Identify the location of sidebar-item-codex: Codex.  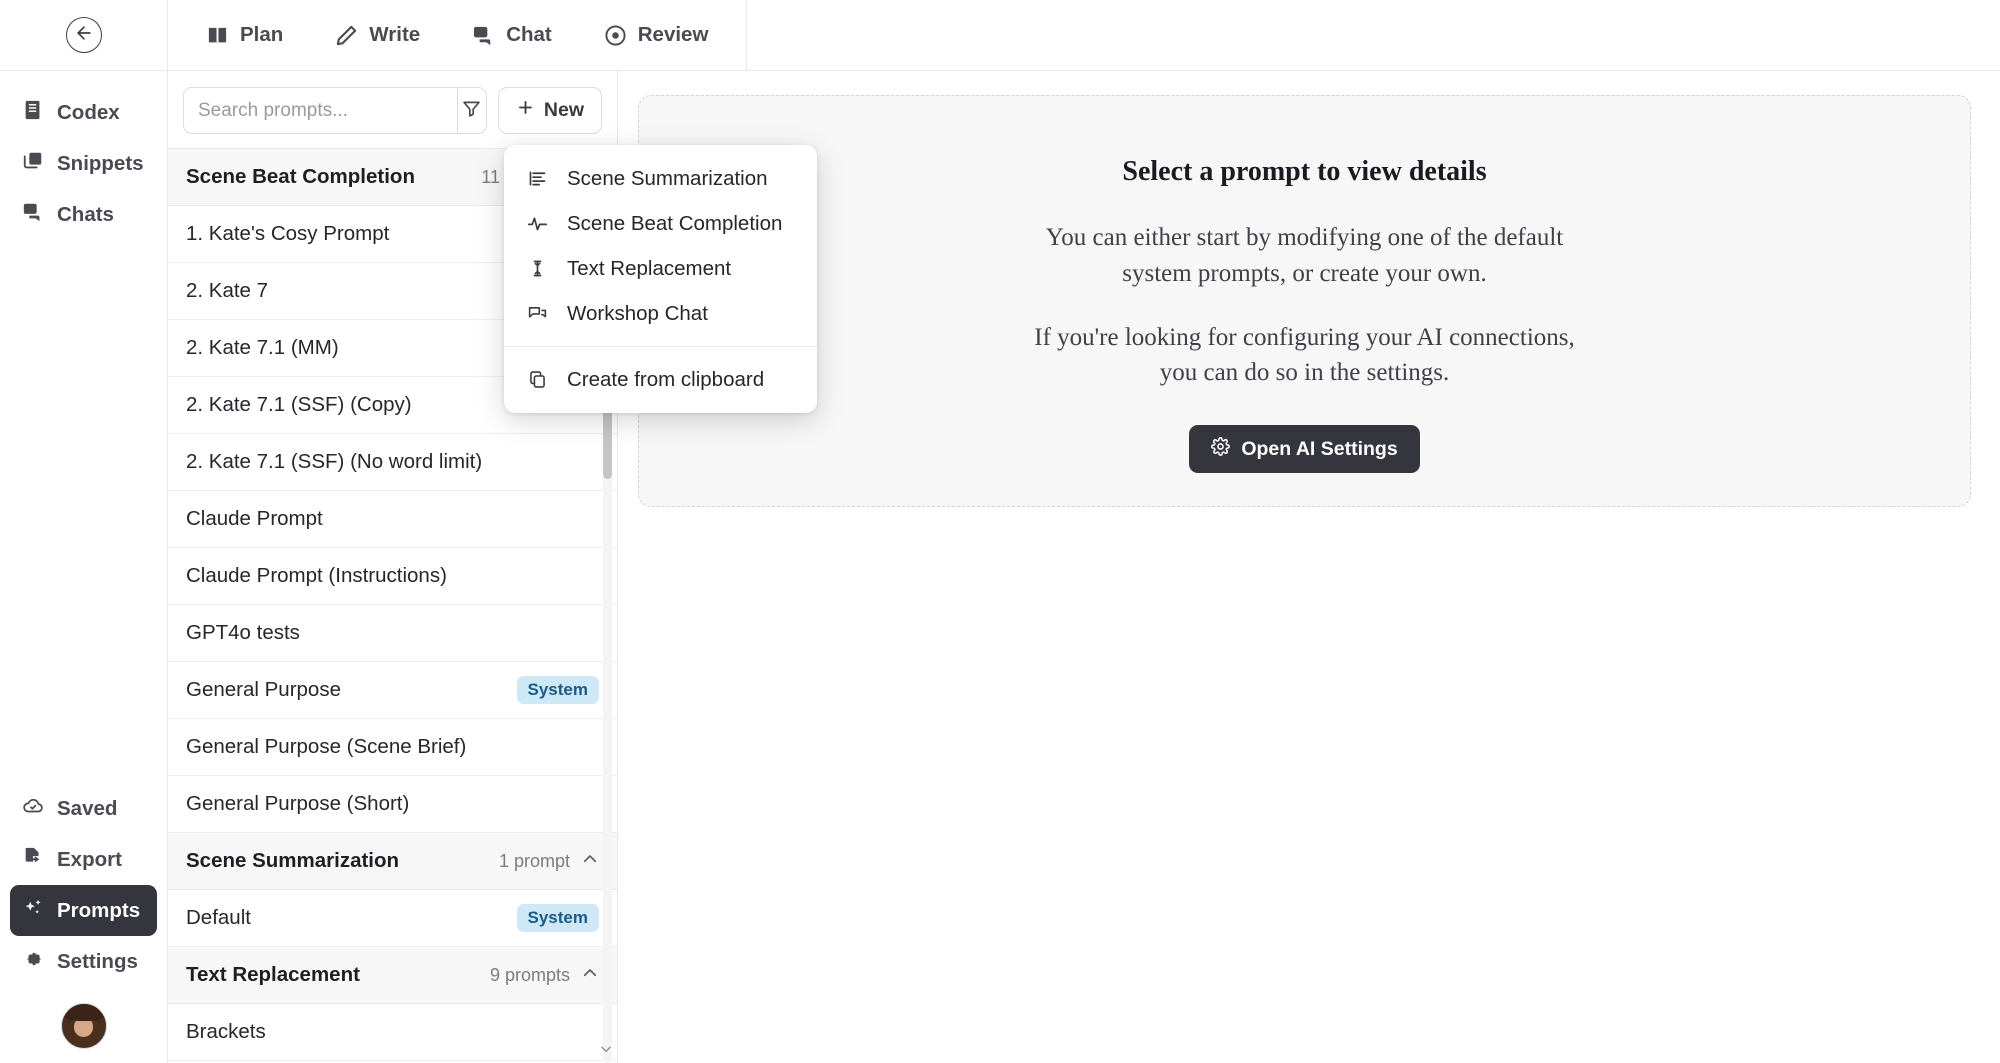
(83, 112).